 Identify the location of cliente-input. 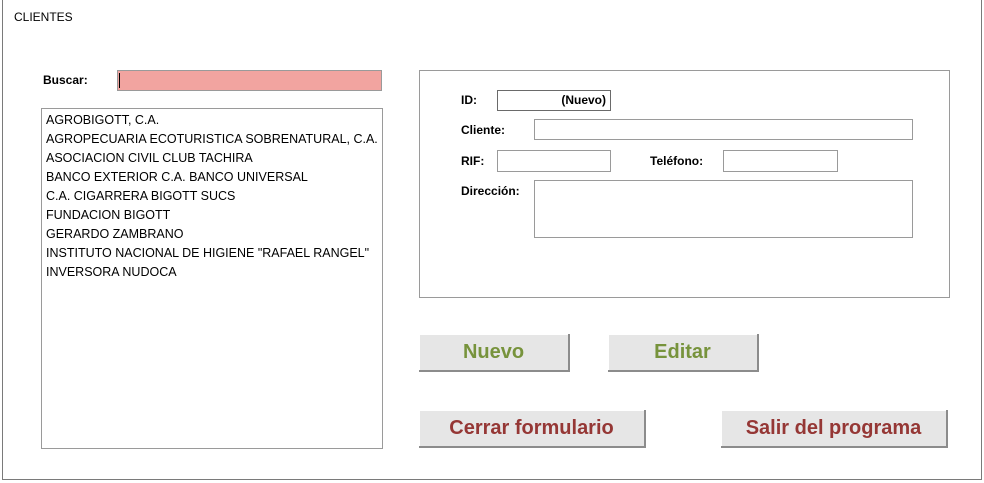
(723, 129).